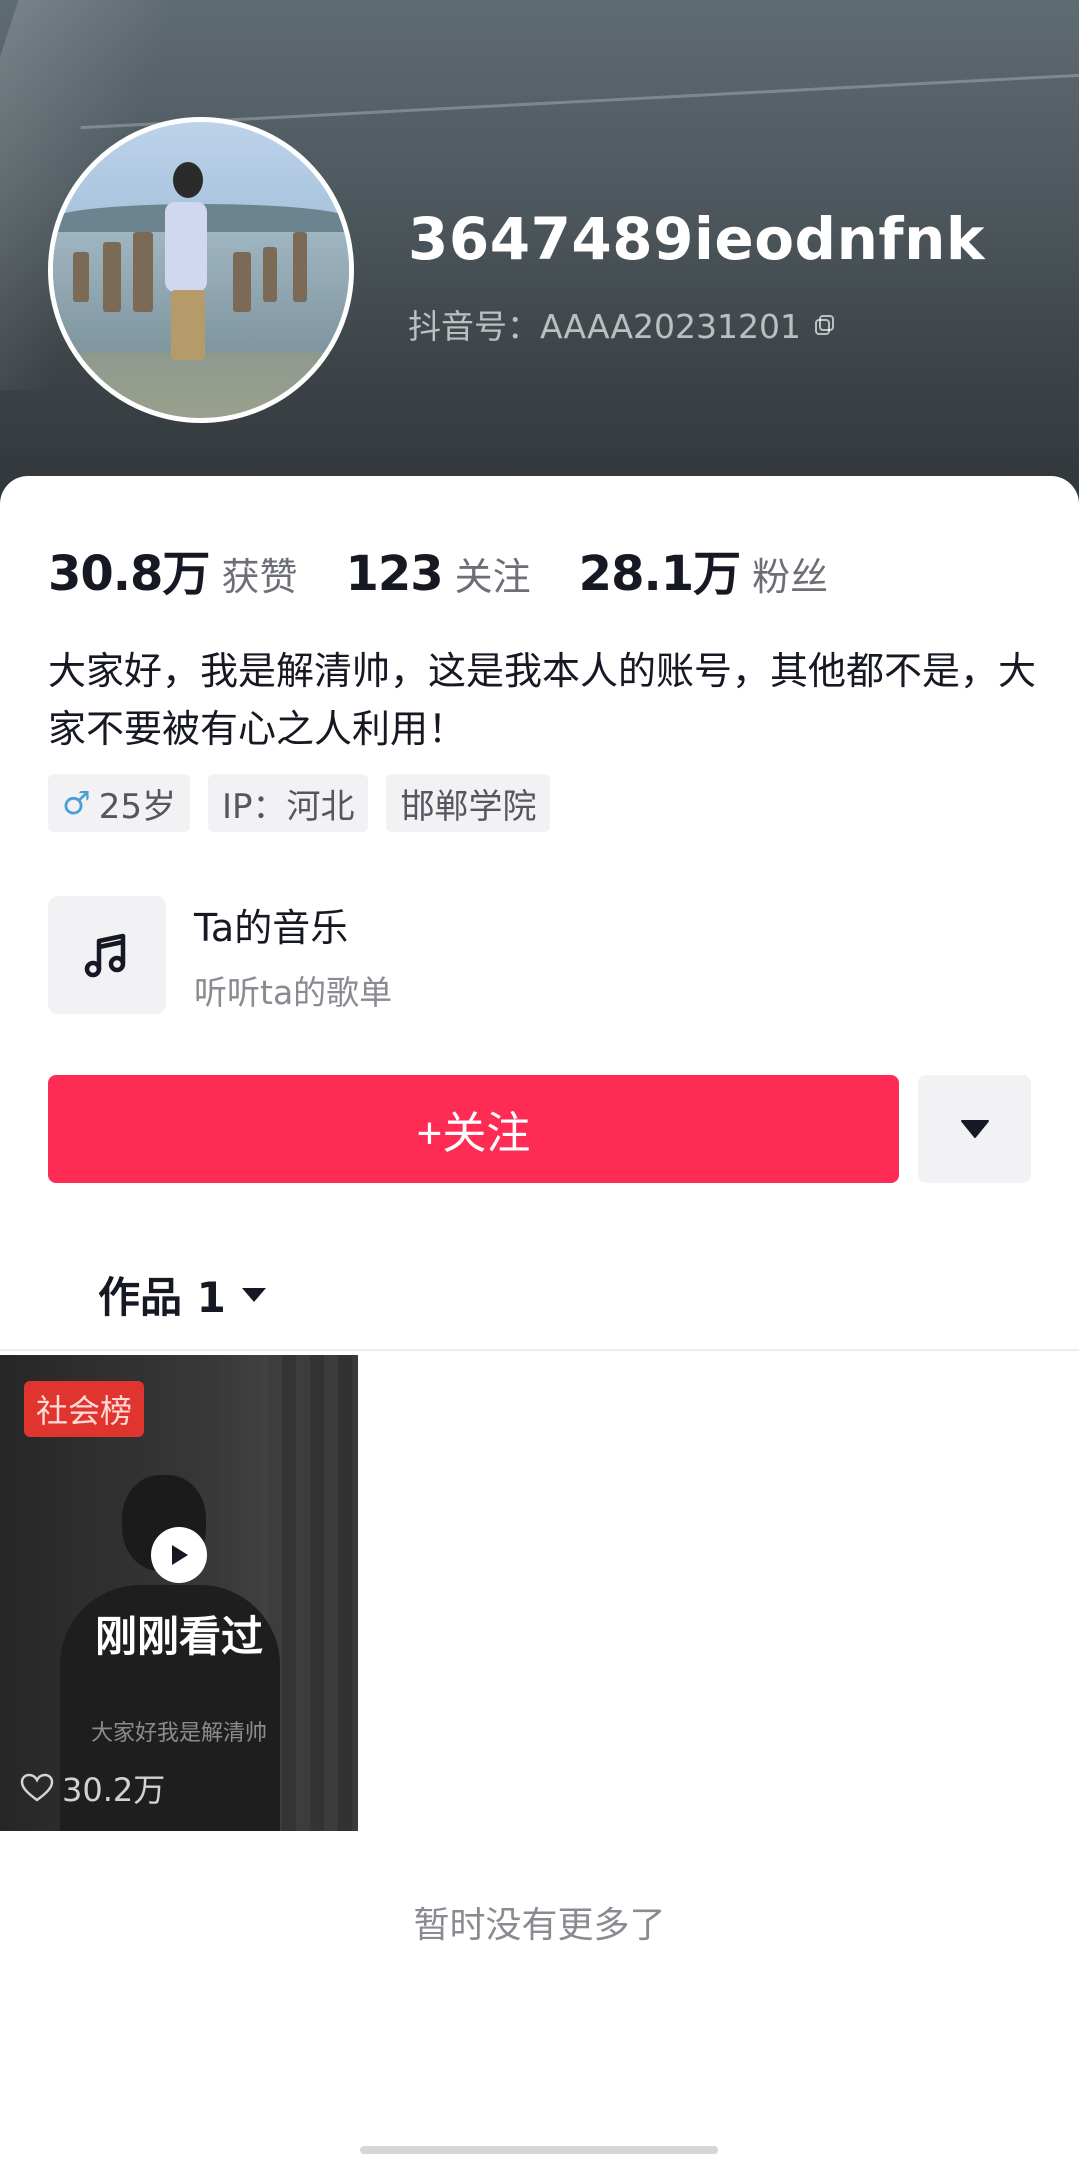  I want to click on profile-stats: 30.8万 获赞 123 关注 28.1万 粉丝, so click(462, 569).